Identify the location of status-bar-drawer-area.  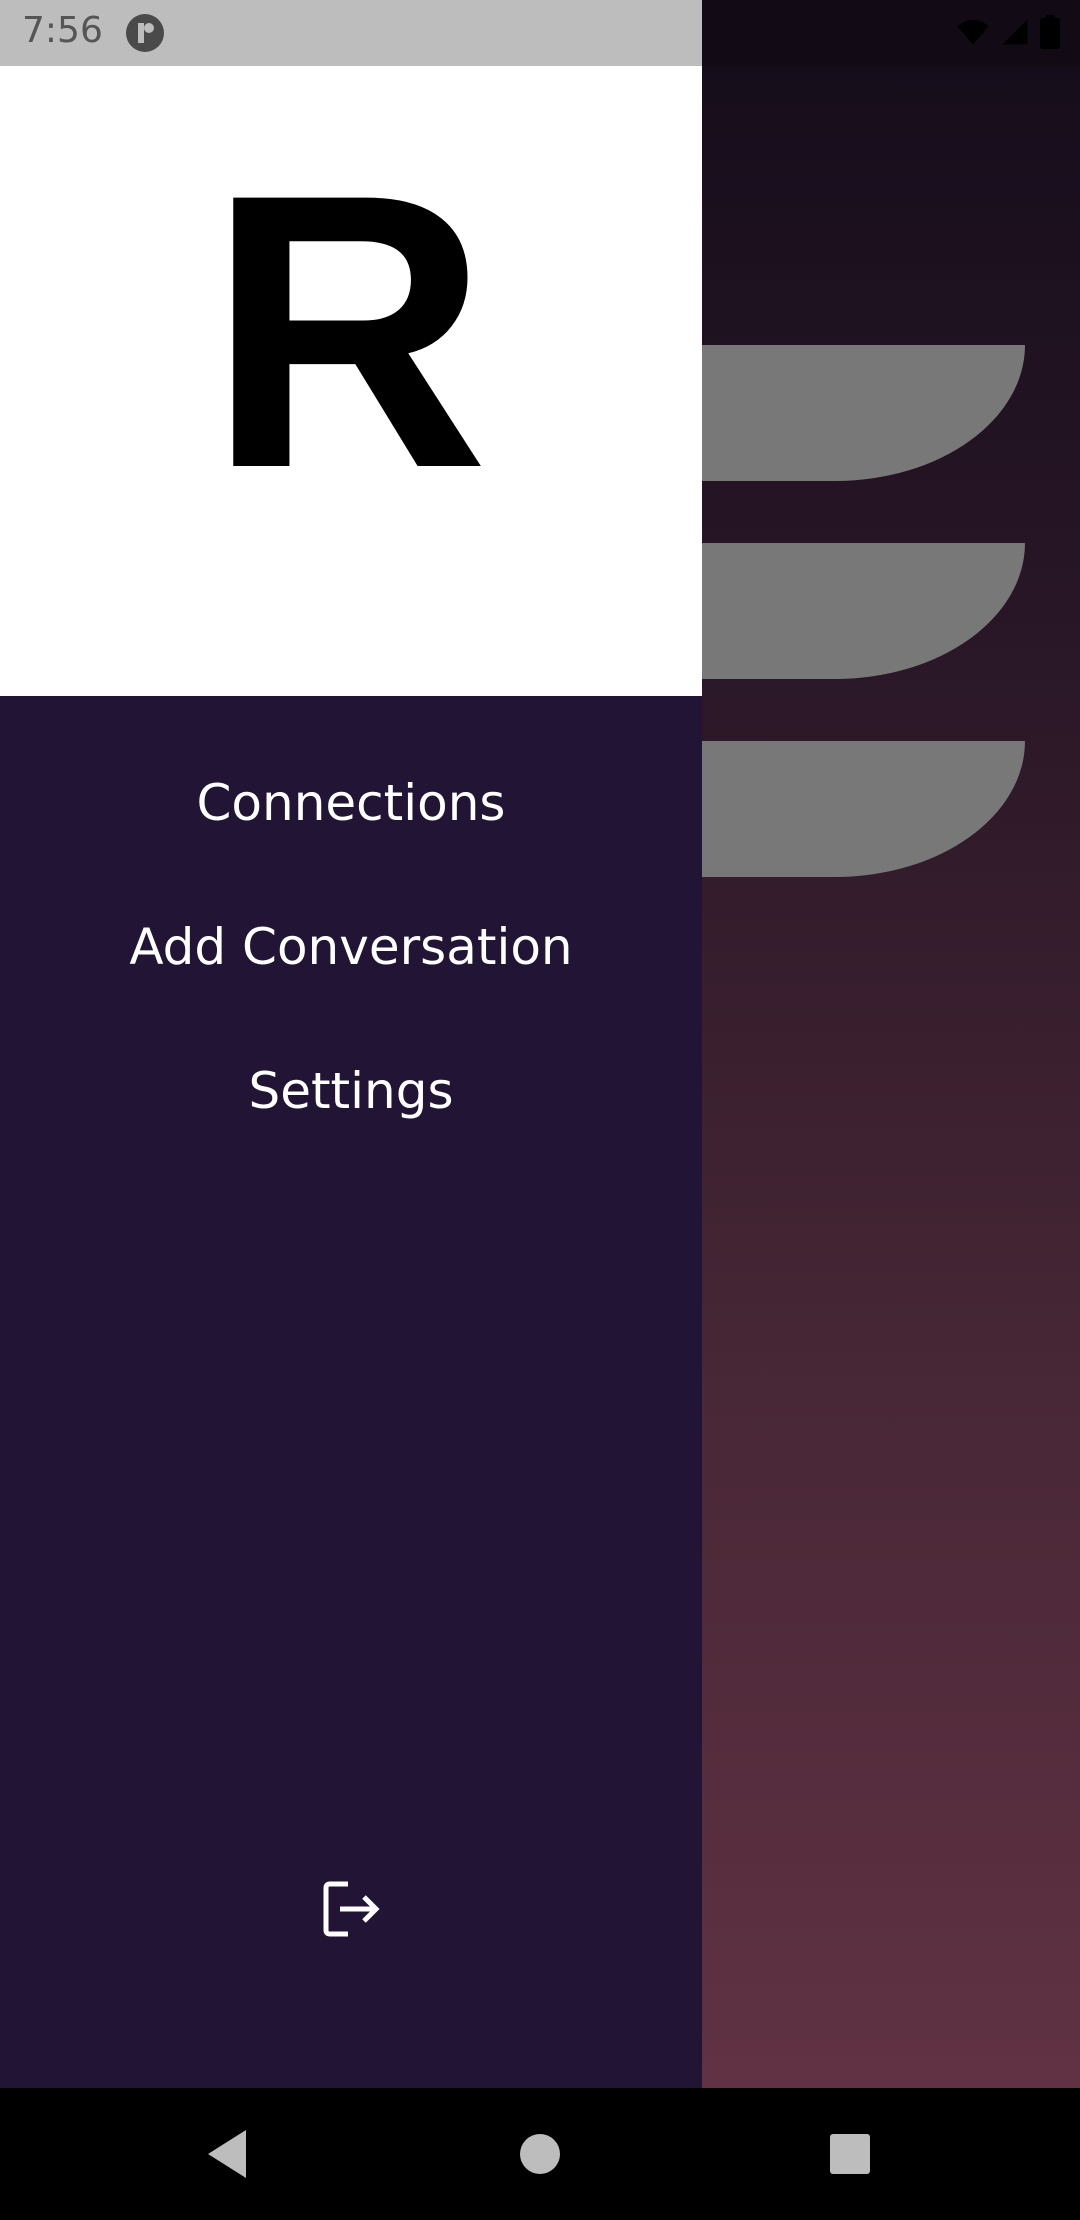
(351, 33).